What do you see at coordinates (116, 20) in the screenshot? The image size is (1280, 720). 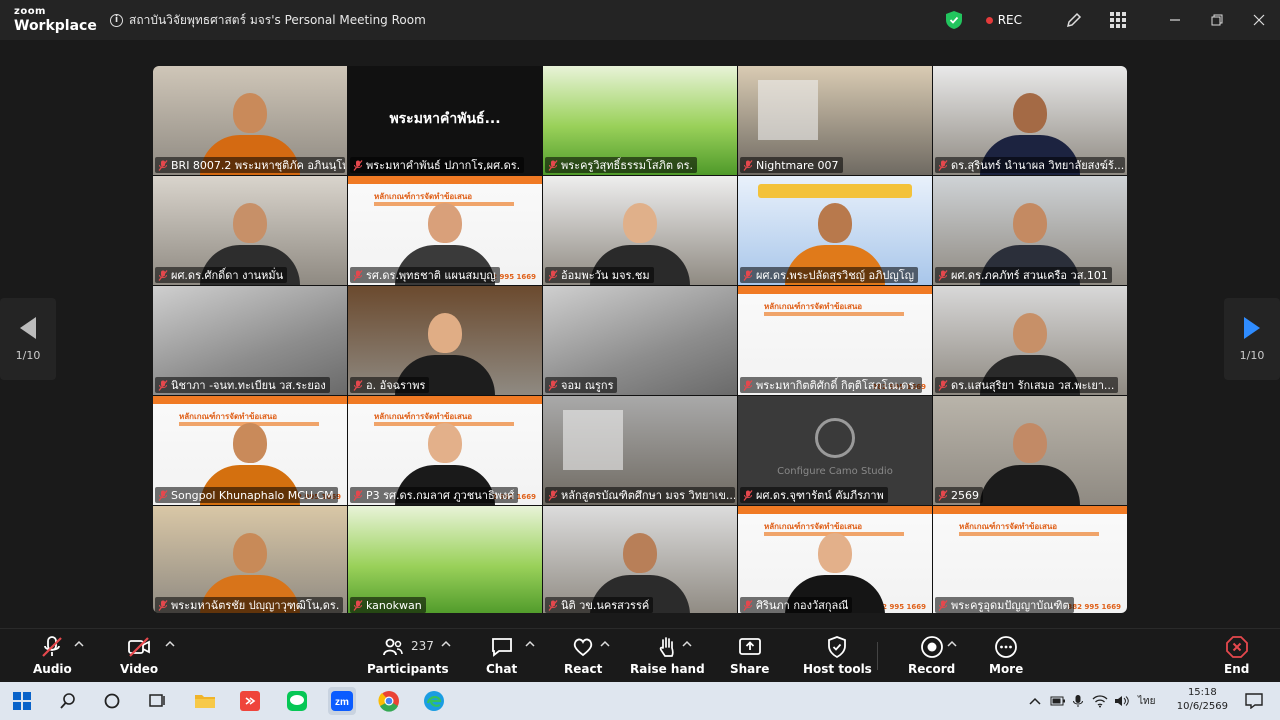 I see `info-icon: i` at bounding box center [116, 20].